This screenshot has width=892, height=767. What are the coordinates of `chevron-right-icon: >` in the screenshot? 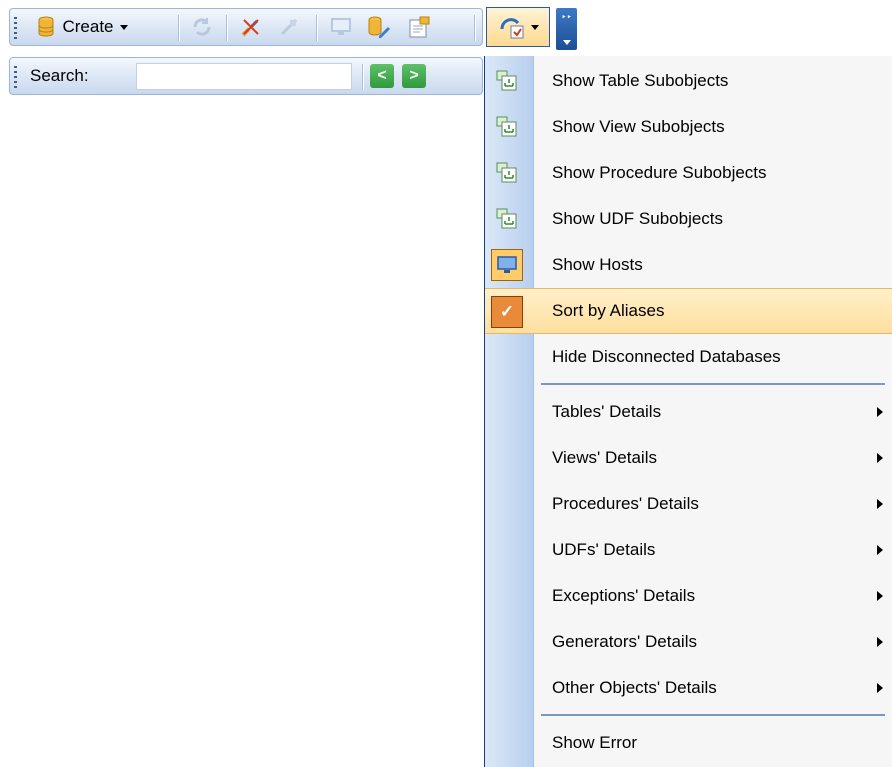 It's located at (414, 75).